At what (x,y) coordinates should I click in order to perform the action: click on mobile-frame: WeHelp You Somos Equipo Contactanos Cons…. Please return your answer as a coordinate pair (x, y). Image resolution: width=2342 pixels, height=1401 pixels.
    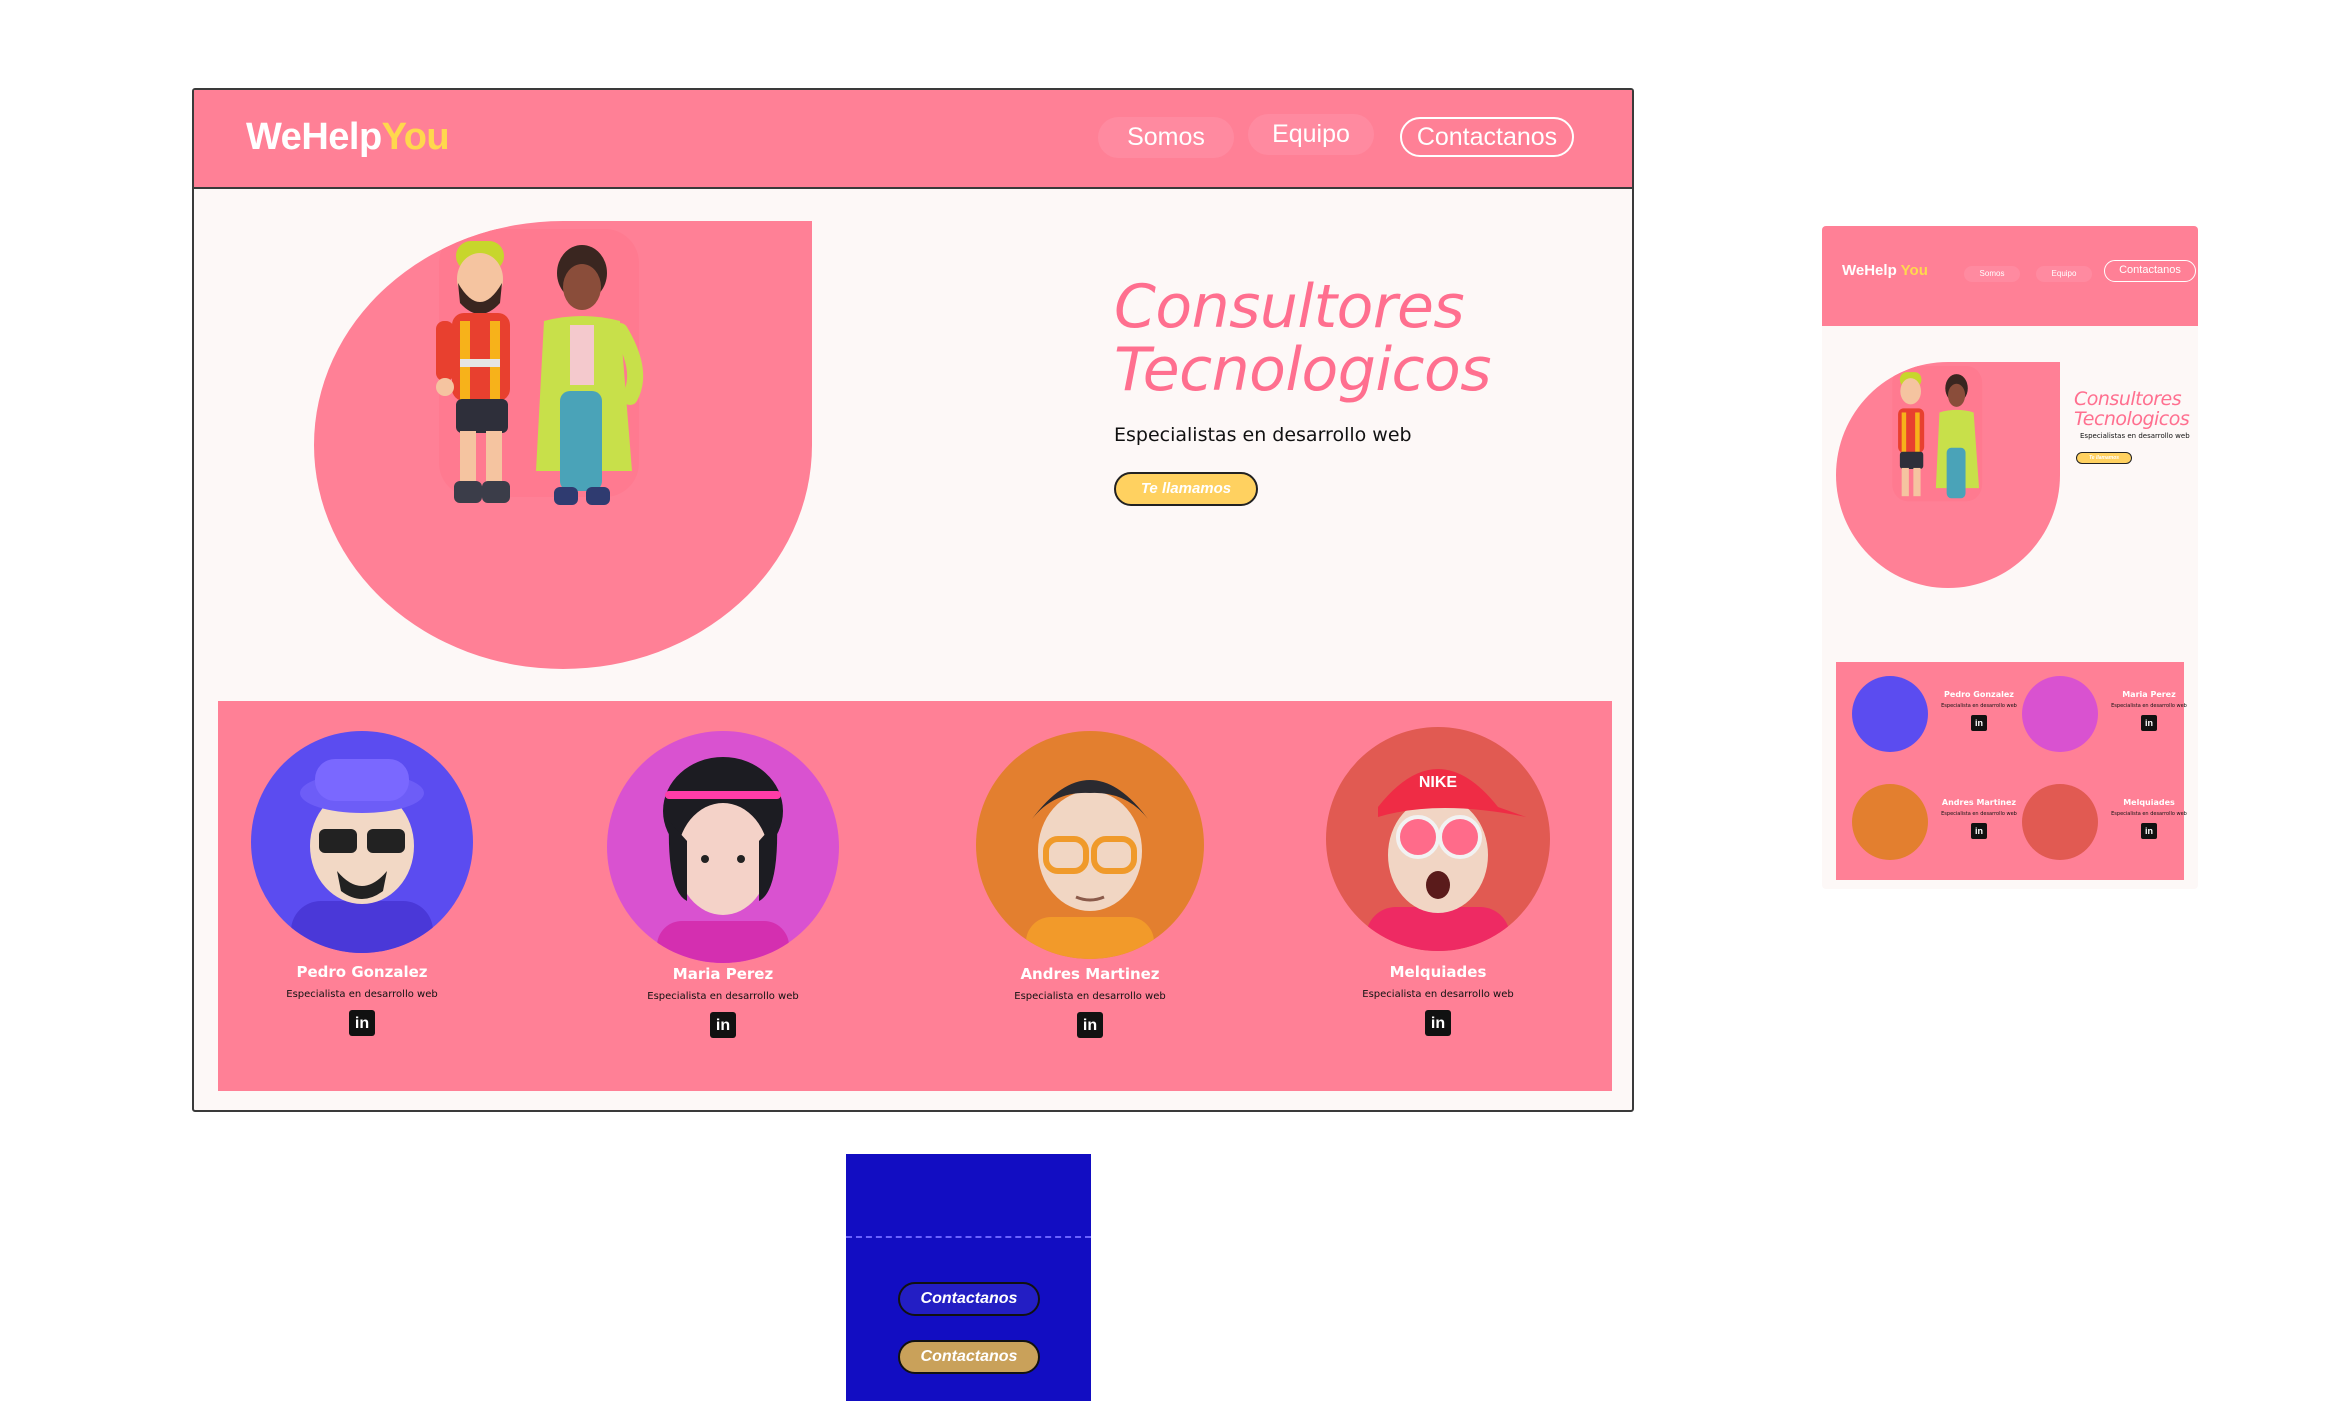
    Looking at the image, I should click on (2010, 557).